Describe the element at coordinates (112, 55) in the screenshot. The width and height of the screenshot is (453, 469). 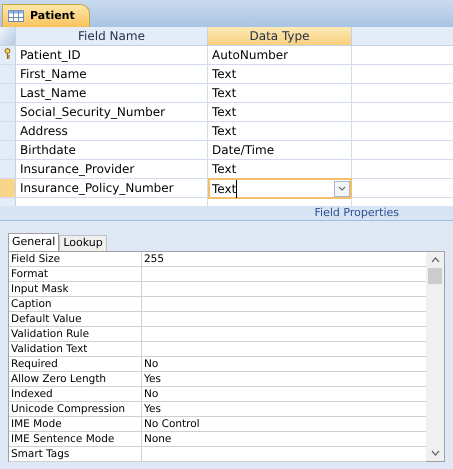
I see `field-name-cell: Patient_ID` at that location.